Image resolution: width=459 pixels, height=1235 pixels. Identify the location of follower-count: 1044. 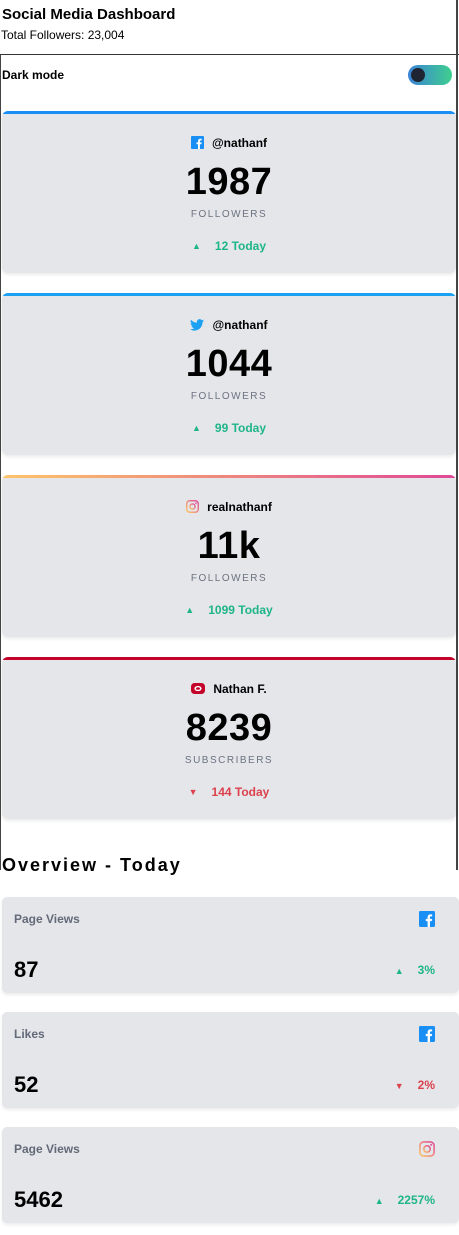
(229, 364).